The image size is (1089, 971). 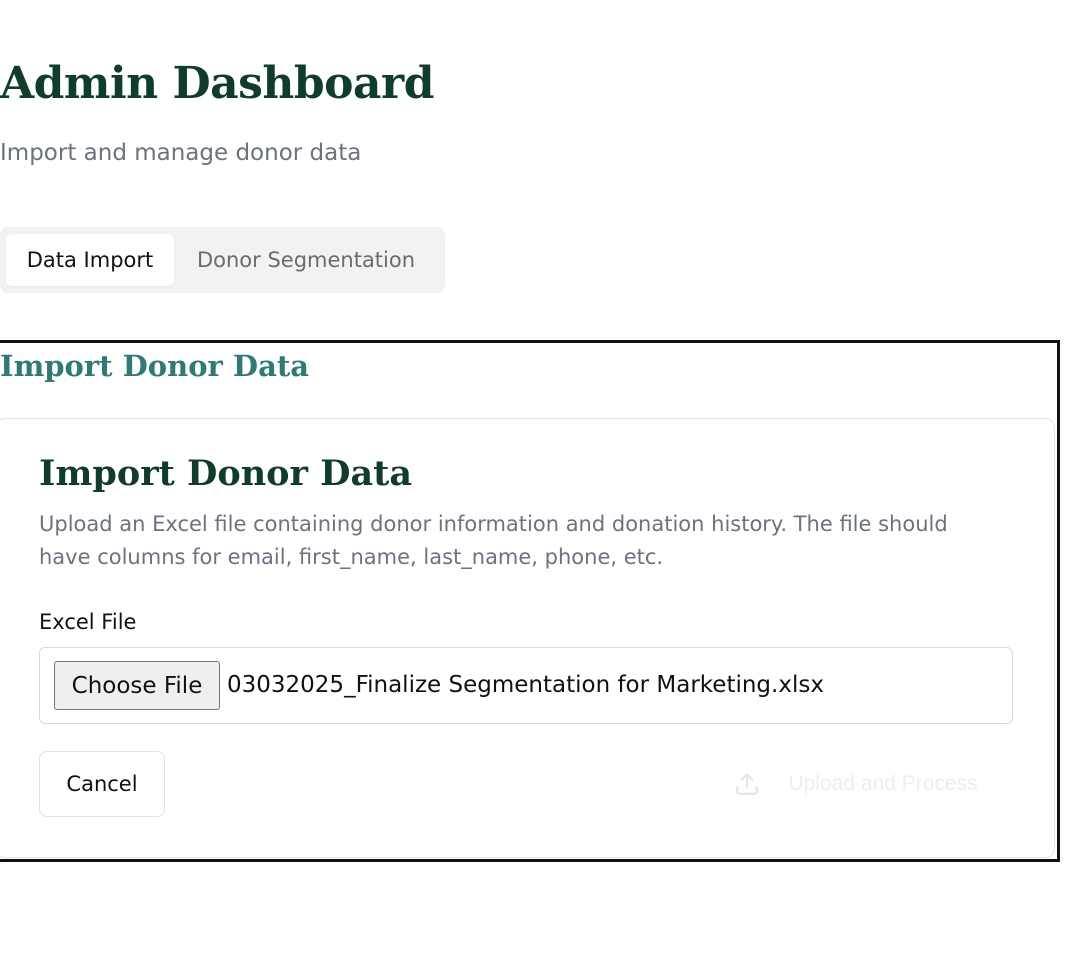 I want to click on upload-icon, so click(x=747, y=784).